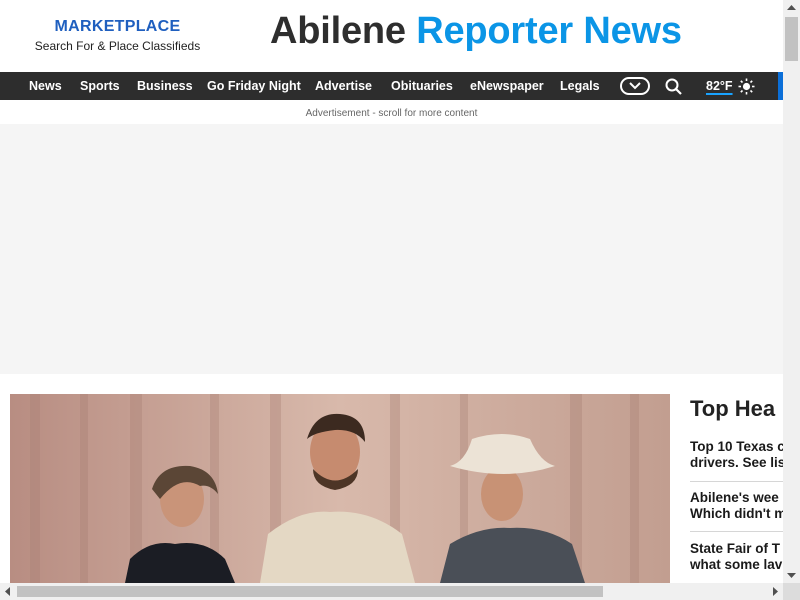  Describe the element at coordinates (100, 86) in the screenshot. I see `nav-item-sports: Sports` at that location.